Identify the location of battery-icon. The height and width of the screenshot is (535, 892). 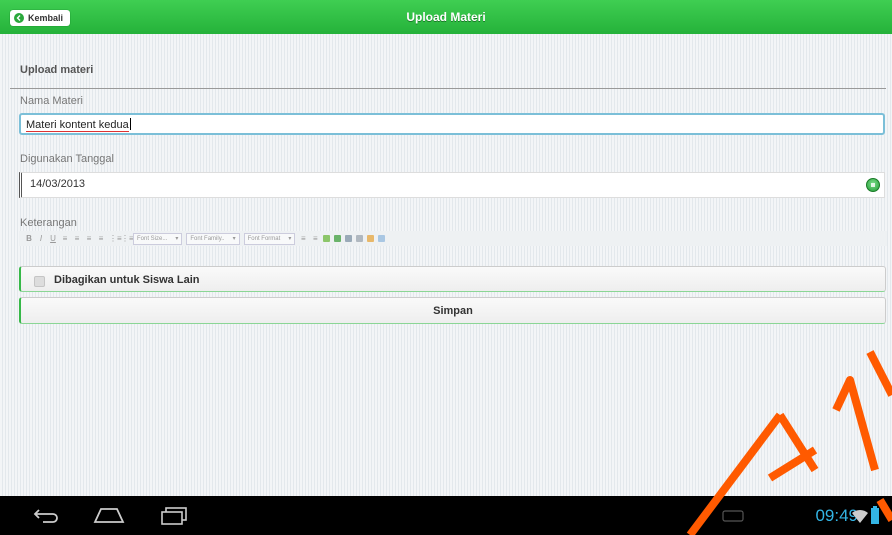
(875, 515).